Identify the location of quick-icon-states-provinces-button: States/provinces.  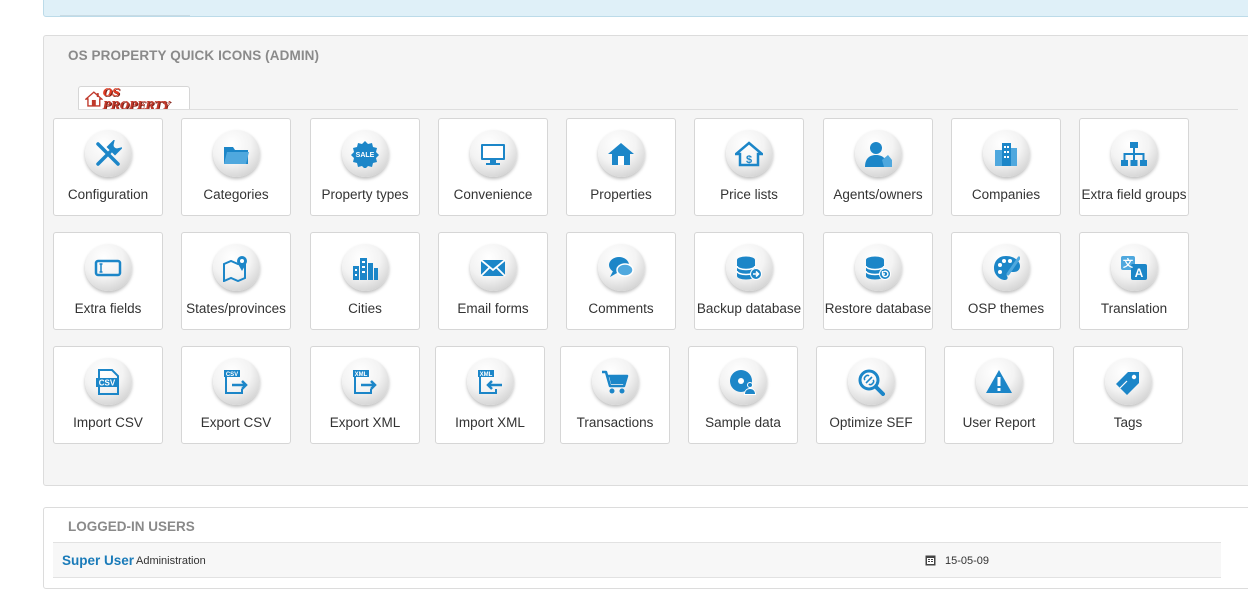
(236, 281).